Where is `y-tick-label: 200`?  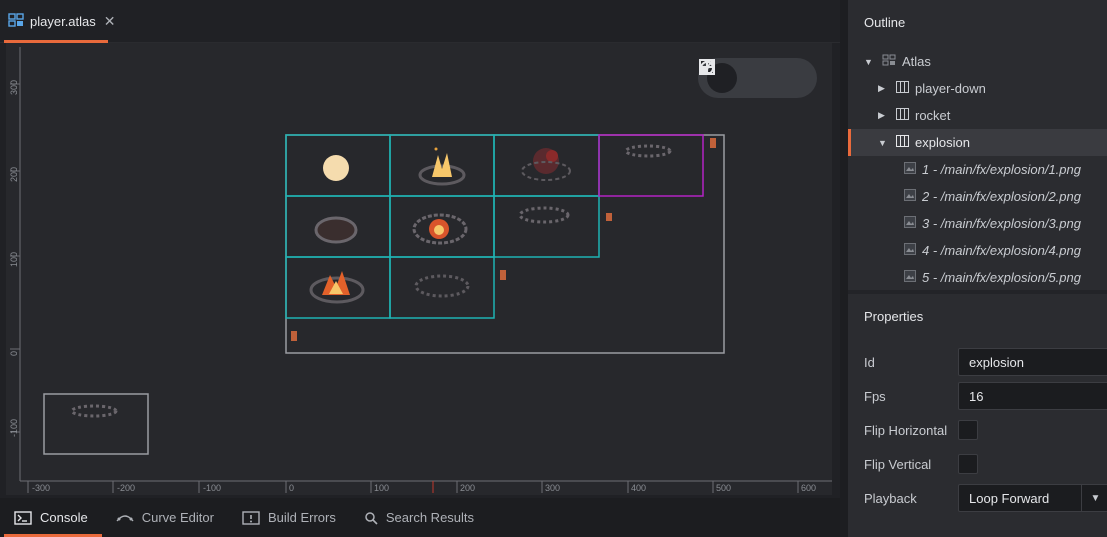 y-tick-label: 200 is located at coordinates (14, 174).